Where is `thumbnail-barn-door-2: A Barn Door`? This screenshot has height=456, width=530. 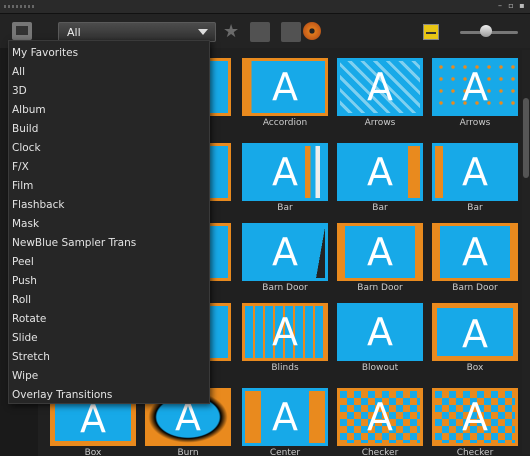 thumbnail-barn-door-2: A Barn Door is located at coordinates (380, 259).